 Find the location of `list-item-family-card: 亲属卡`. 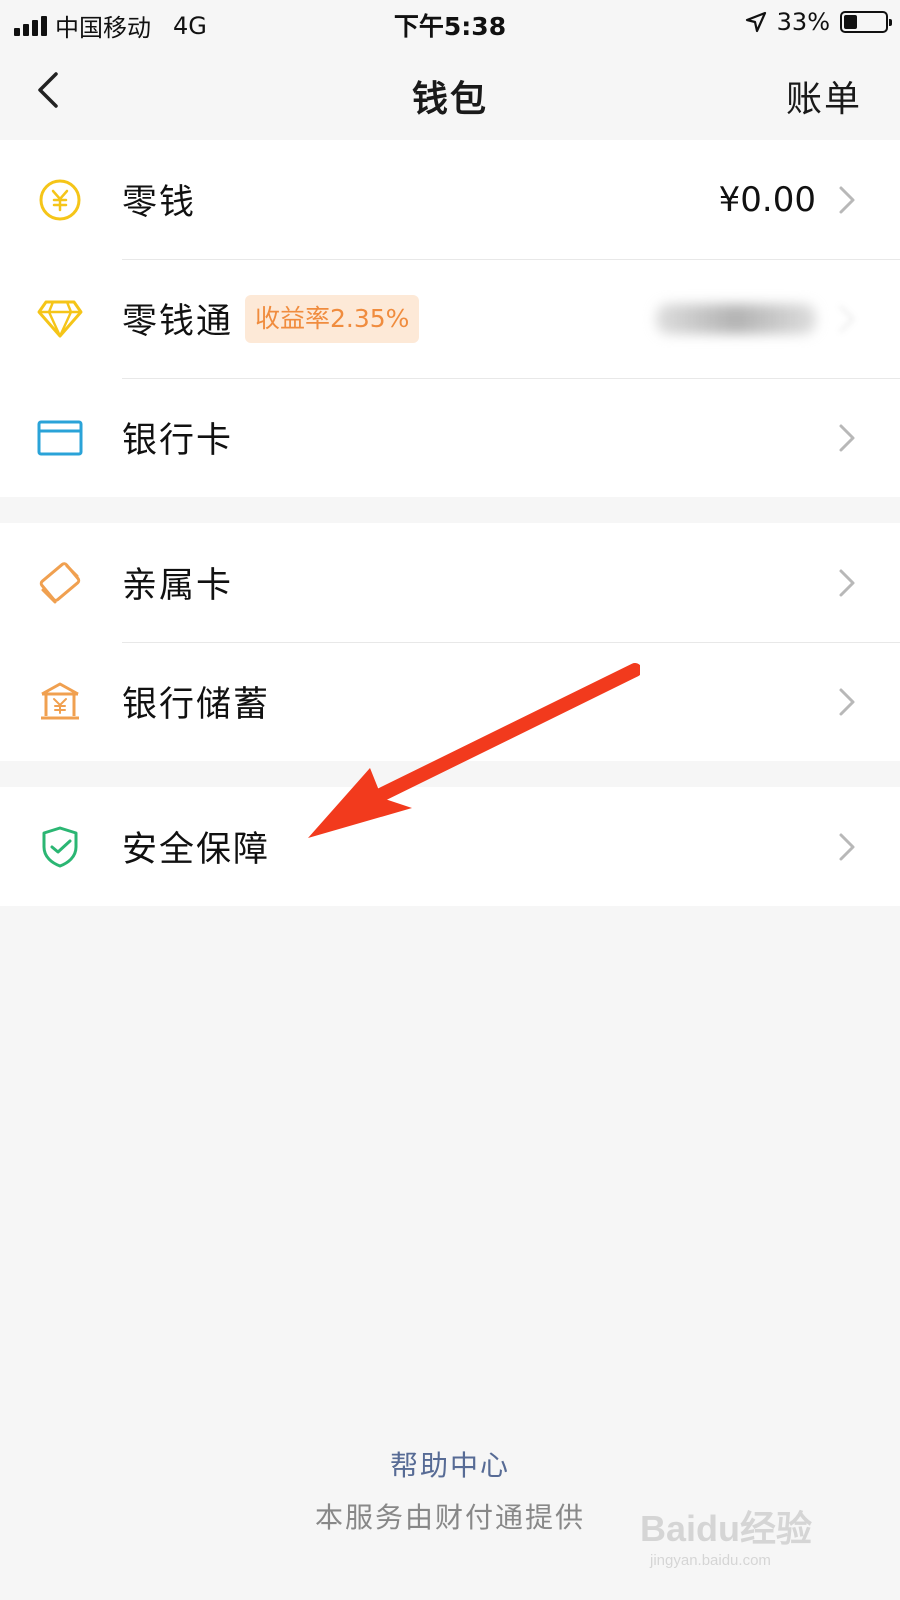

list-item-family-card: 亲属卡 is located at coordinates (450, 582).